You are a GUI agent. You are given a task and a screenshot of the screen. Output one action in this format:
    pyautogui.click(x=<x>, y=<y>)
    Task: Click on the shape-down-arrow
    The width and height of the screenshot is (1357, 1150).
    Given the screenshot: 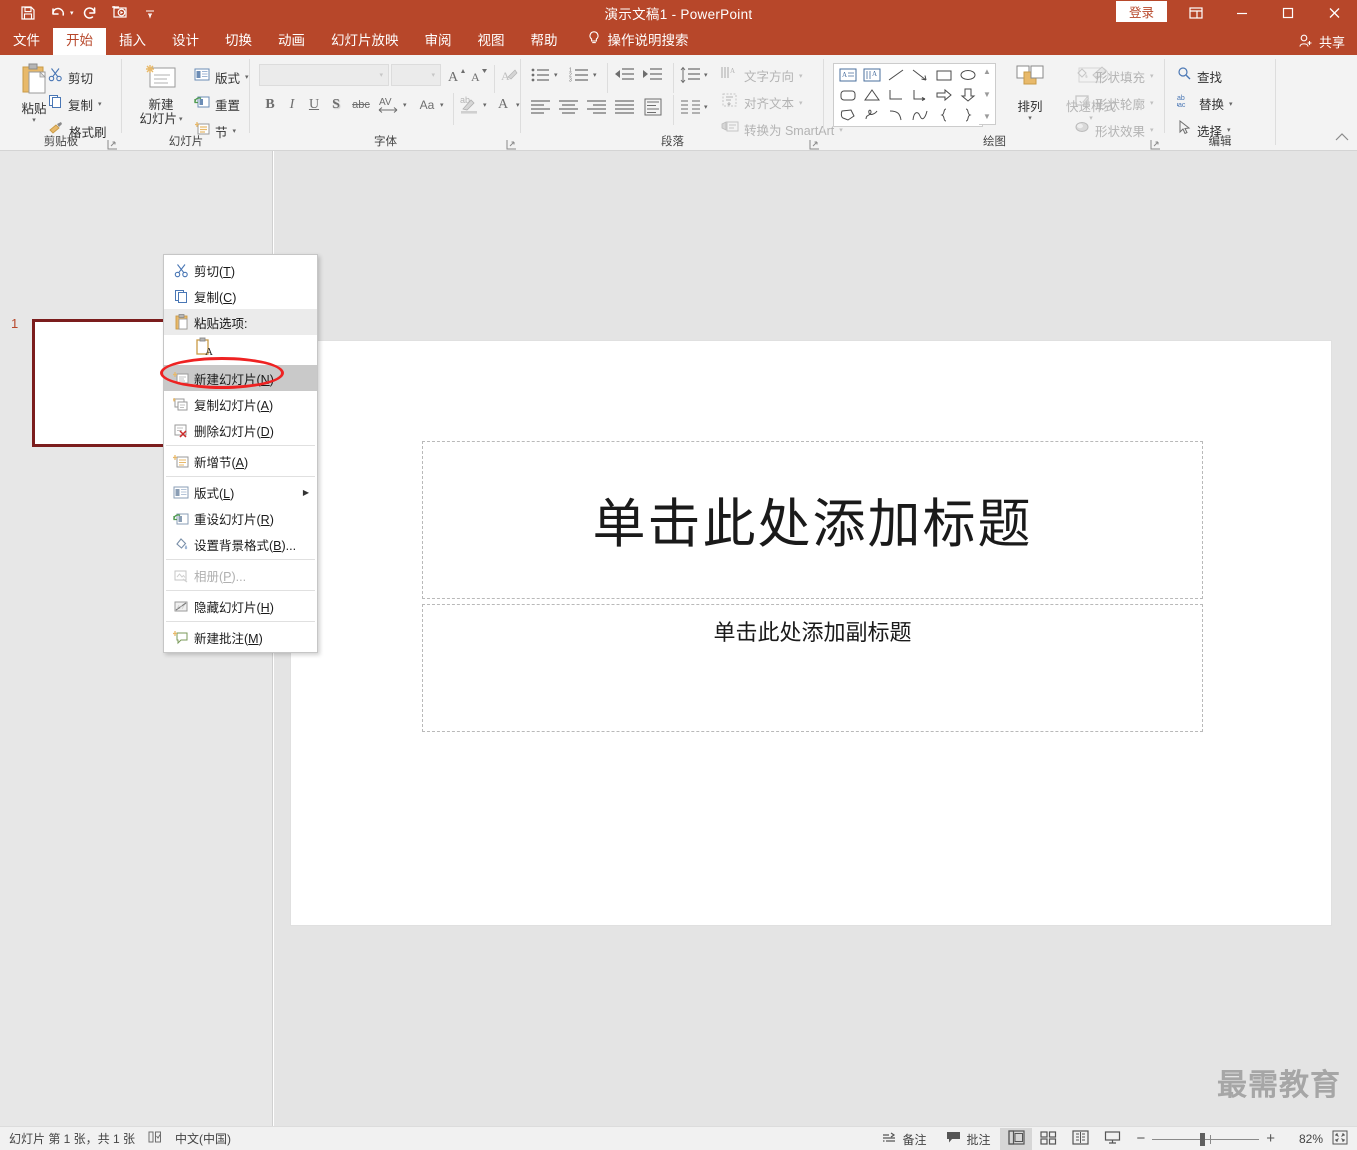 What is the action you would take?
    pyautogui.click(x=968, y=95)
    